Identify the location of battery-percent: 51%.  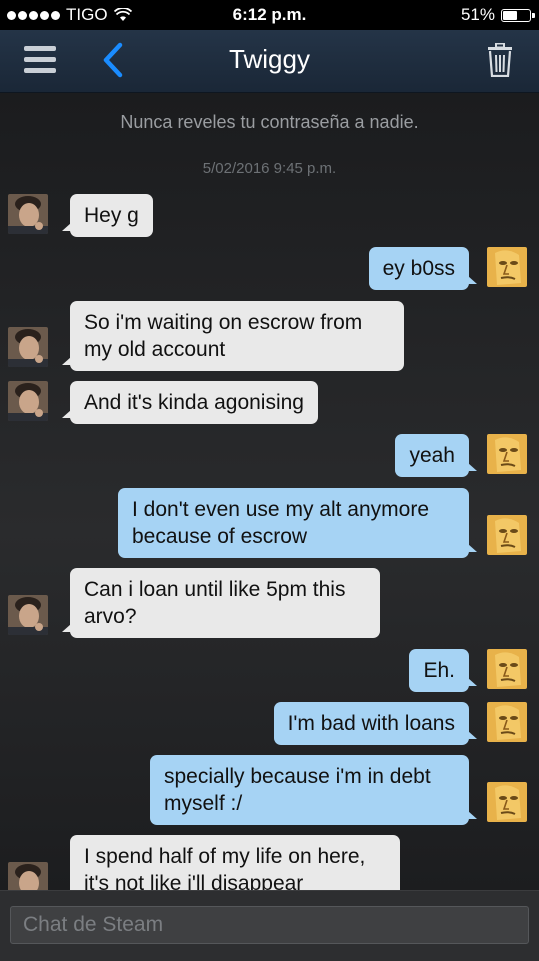
(477, 14).